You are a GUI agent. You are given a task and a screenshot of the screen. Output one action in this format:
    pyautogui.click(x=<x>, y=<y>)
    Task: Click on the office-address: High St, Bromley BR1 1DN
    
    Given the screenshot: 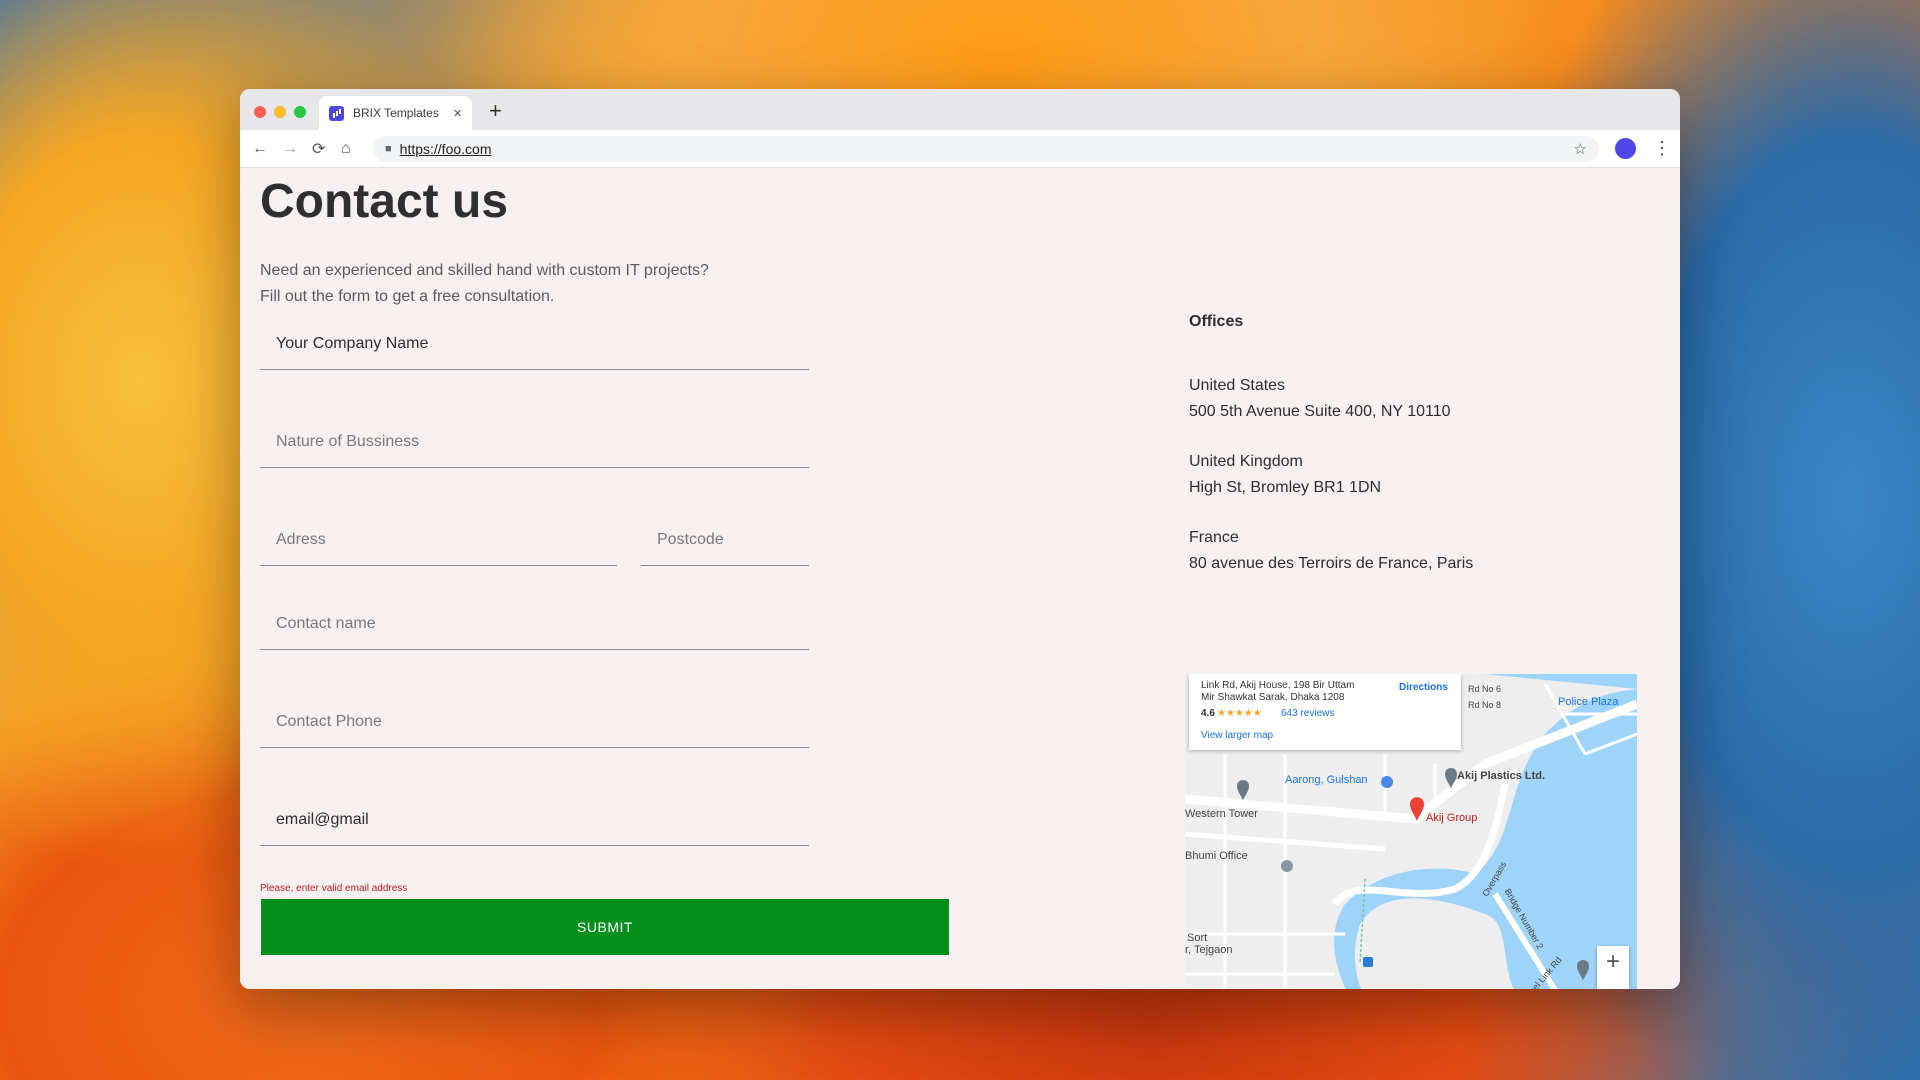 What is the action you would take?
    pyautogui.click(x=1285, y=487)
    